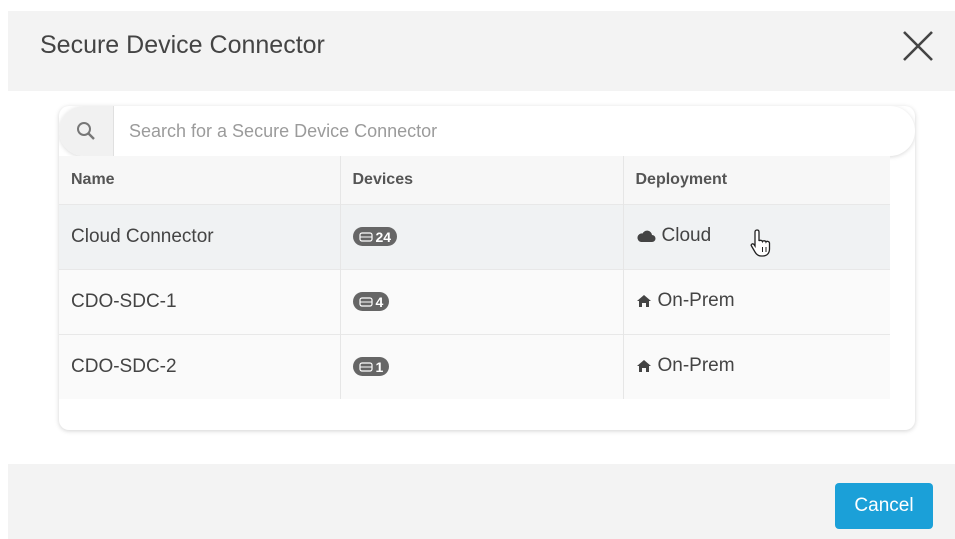 This screenshot has height=539, width=955. Describe the element at coordinates (756, 180) in the screenshot. I see `column-header-deployment: Deployment` at that location.